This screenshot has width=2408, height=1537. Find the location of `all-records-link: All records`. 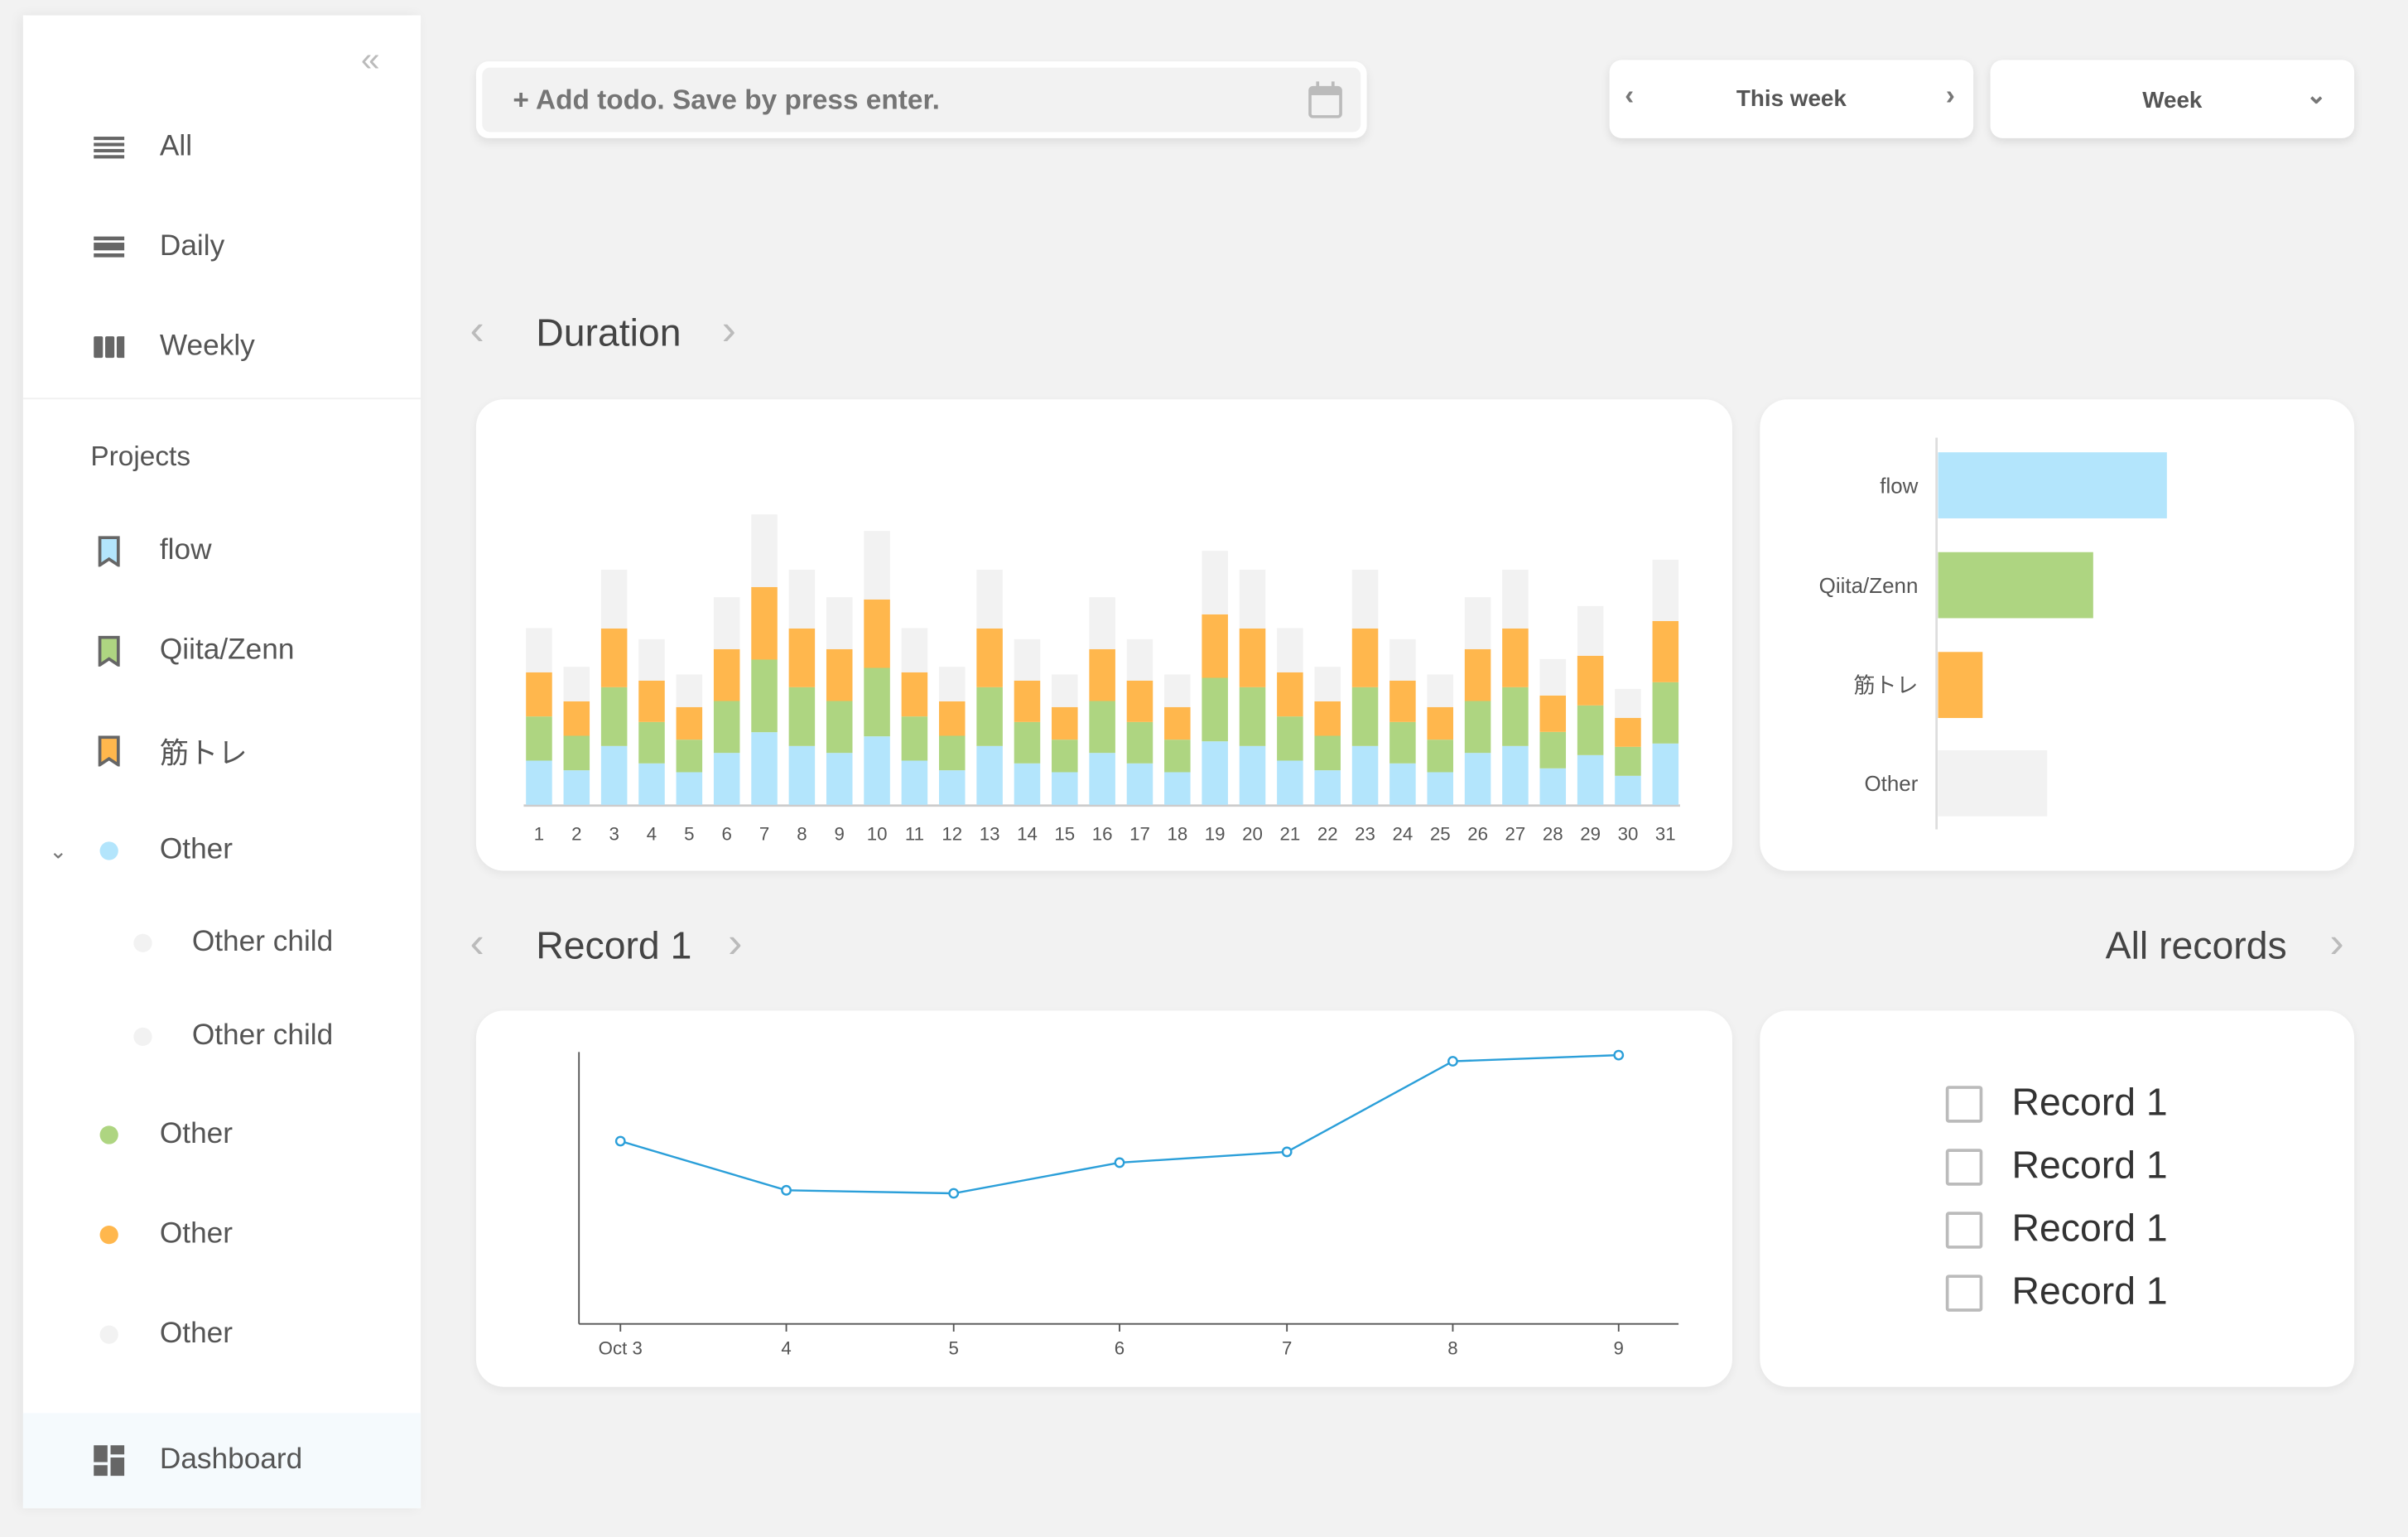

all-records-link: All records is located at coordinates (2196, 946).